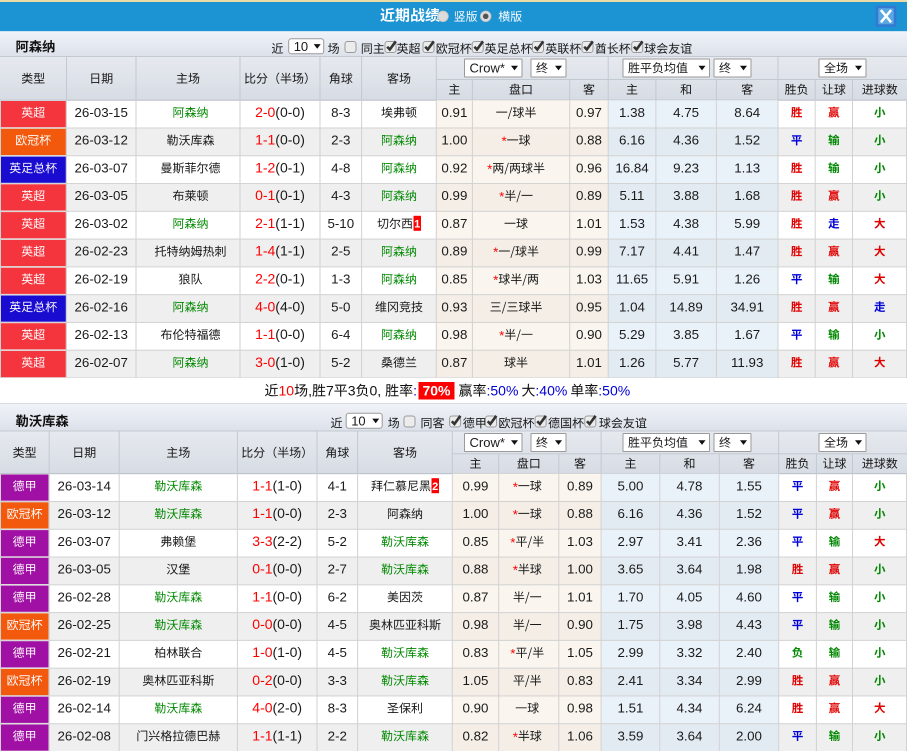 The image size is (907, 751). I want to click on svg-text: 26-02-13, so click(101, 334).